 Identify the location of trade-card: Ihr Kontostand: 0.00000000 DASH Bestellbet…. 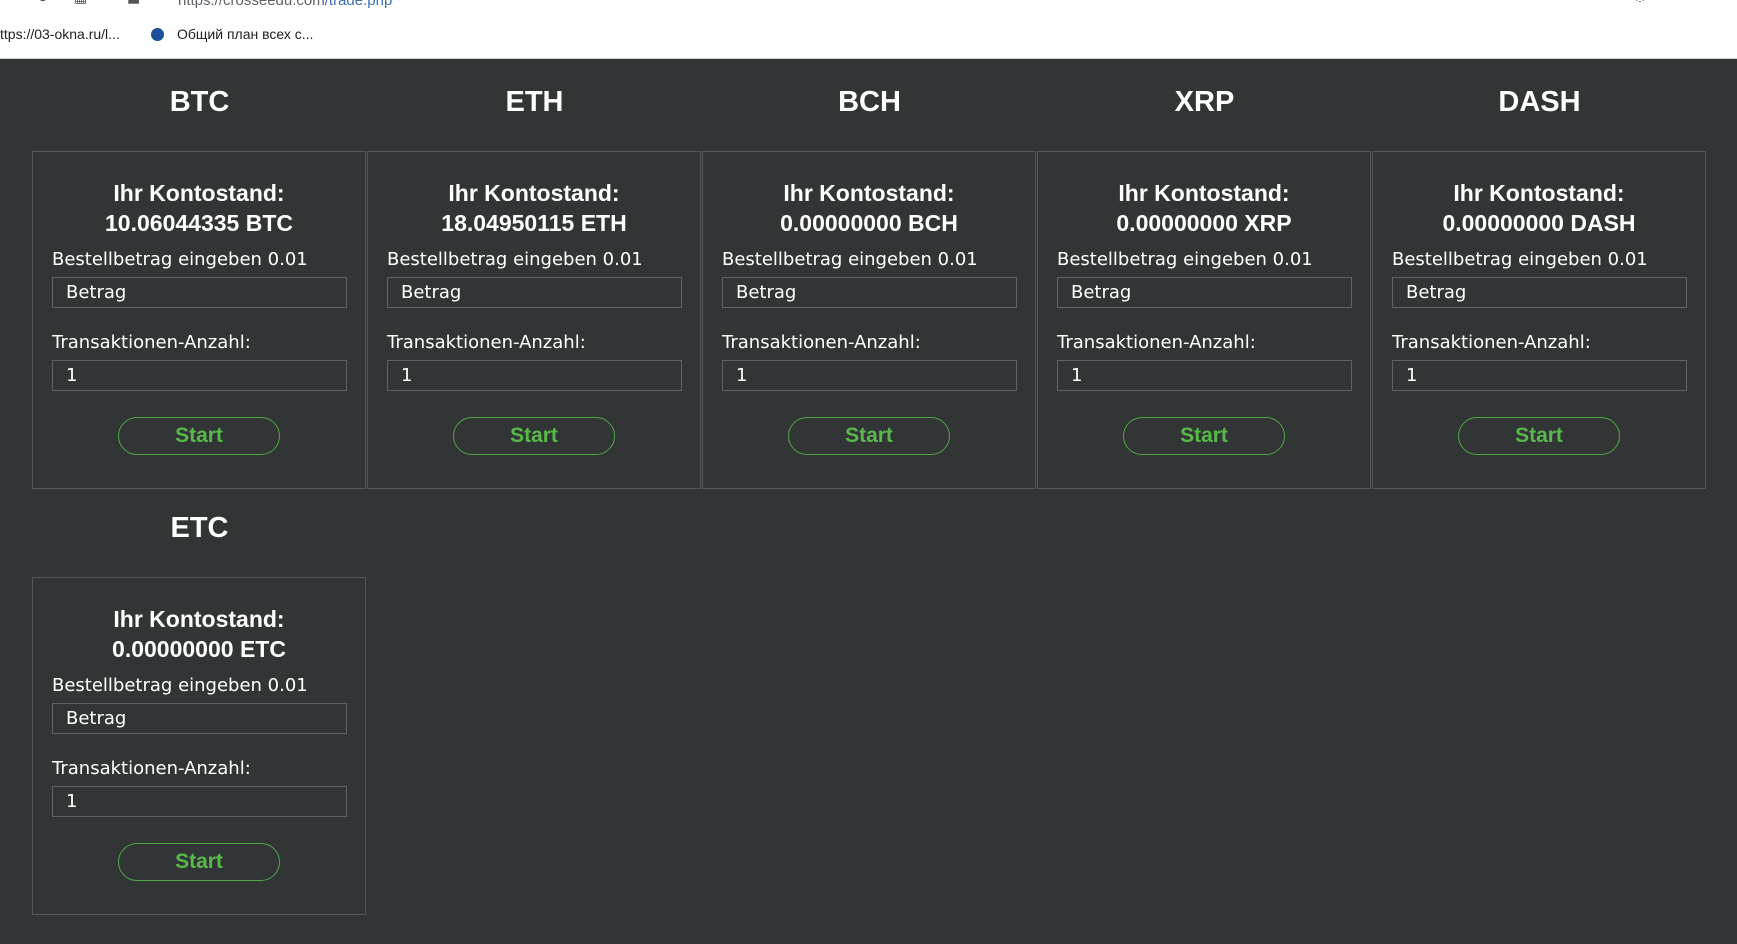
(1539, 320).